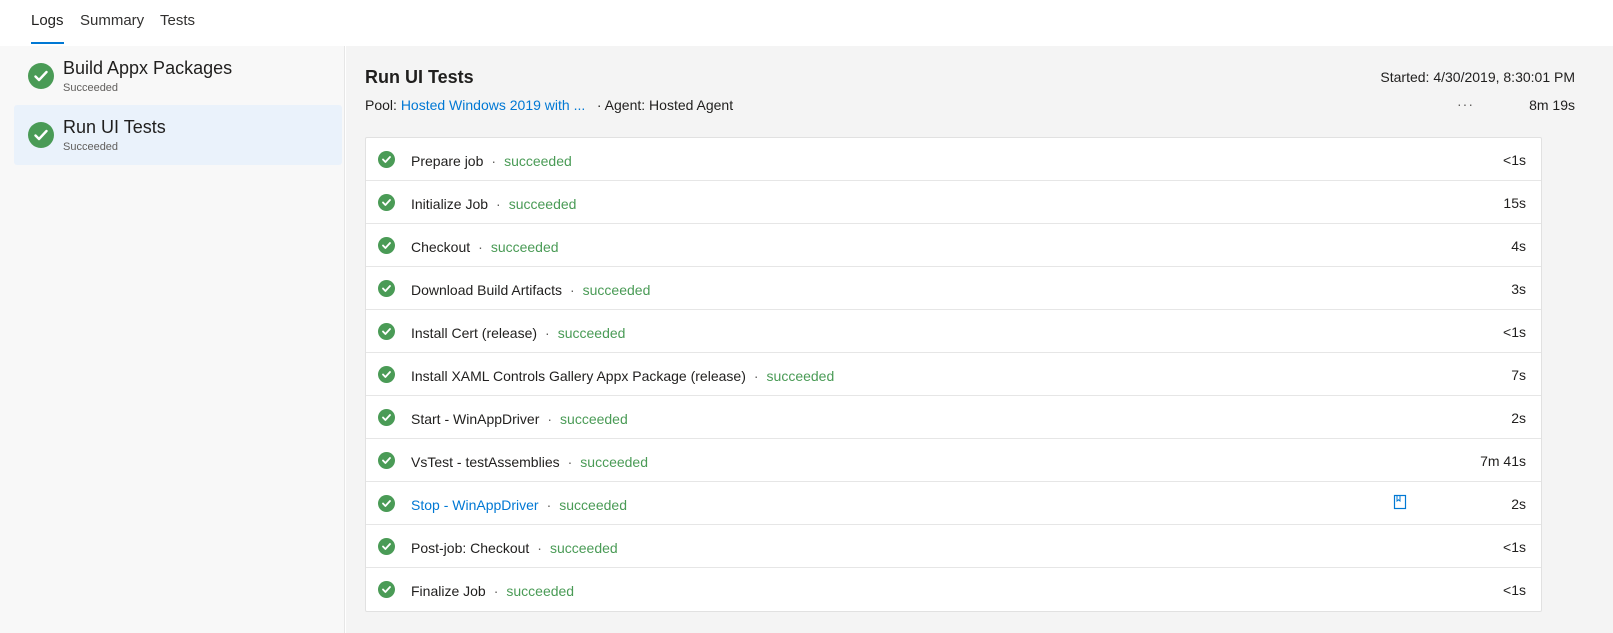 This screenshot has height=633, width=1613. I want to click on step-duration: 3s, so click(1518, 289).